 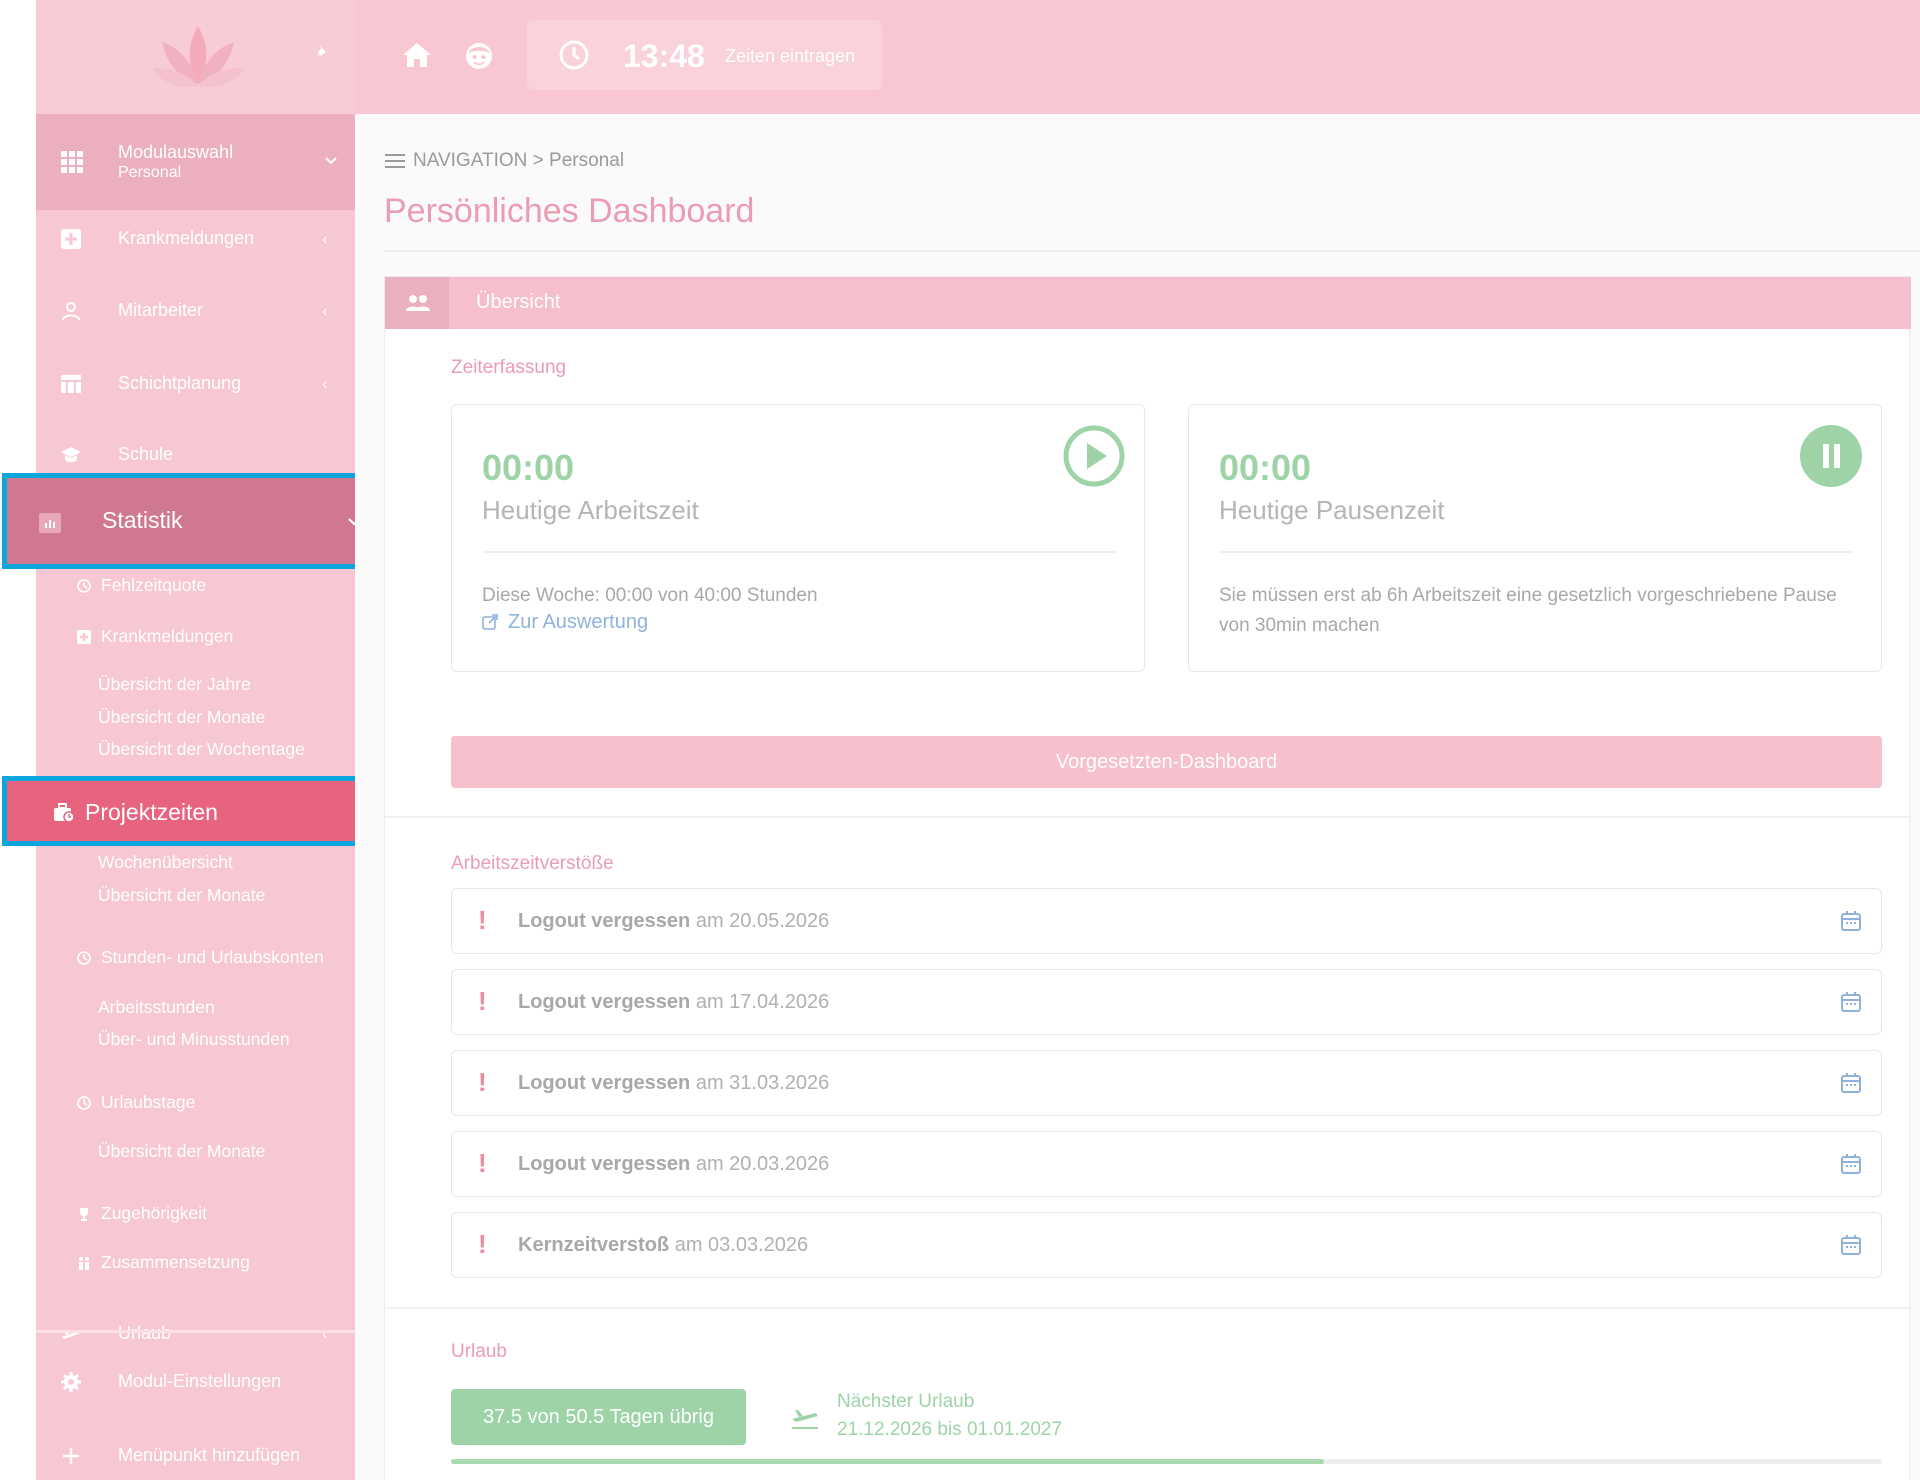 I want to click on sidebar-item-projektzeiten: Projektzeiten, so click(x=190, y=811).